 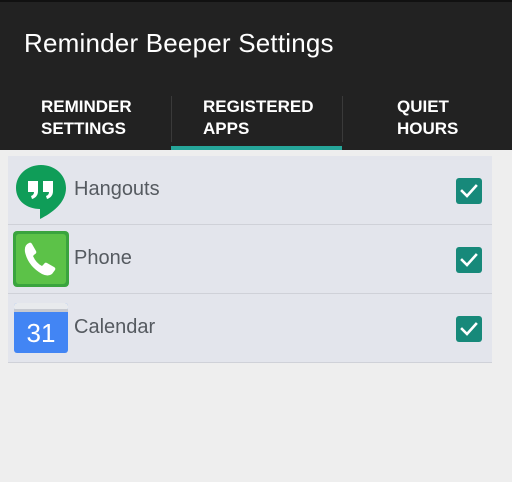 What do you see at coordinates (103, 258) in the screenshot?
I see `app-name: Phone` at bounding box center [103, 258].